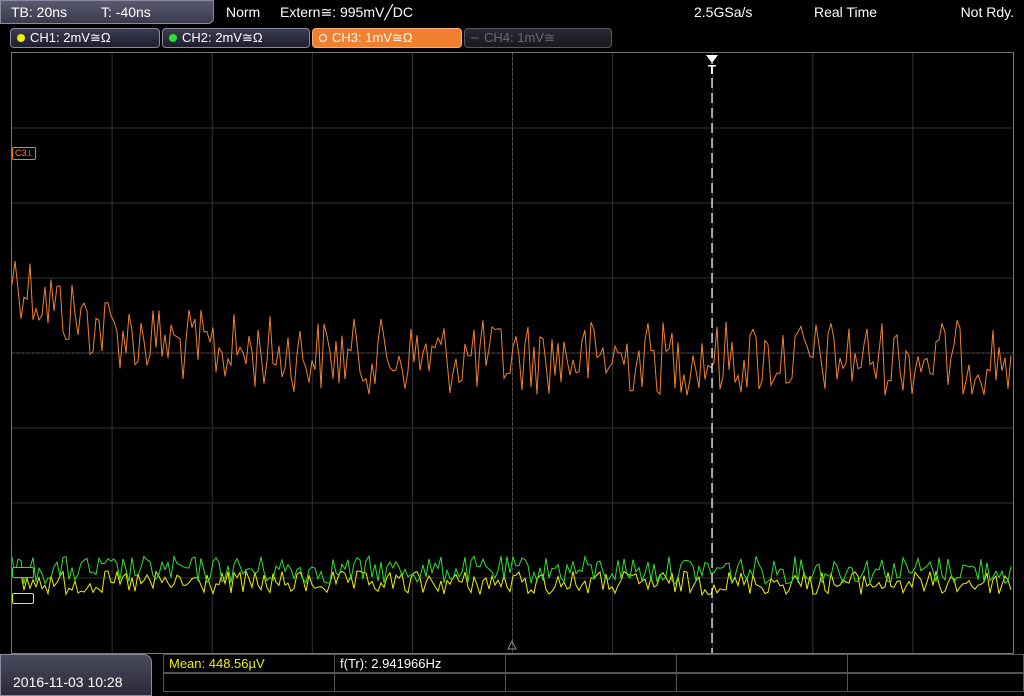  What do you see at coordinates (217, 663) in the screenshot?
I see `mean-value: Mean: 448.56µV` at bounding box center [217, 663].